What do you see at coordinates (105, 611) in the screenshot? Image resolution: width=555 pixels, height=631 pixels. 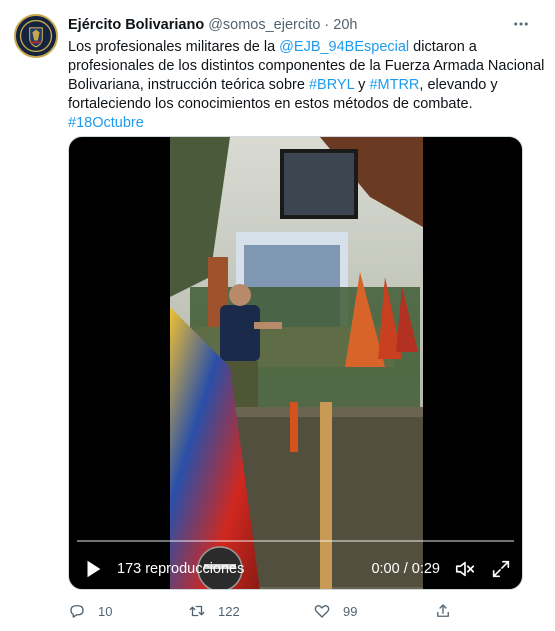 I see `reply-count: 10` at bounding box center [105, 611].